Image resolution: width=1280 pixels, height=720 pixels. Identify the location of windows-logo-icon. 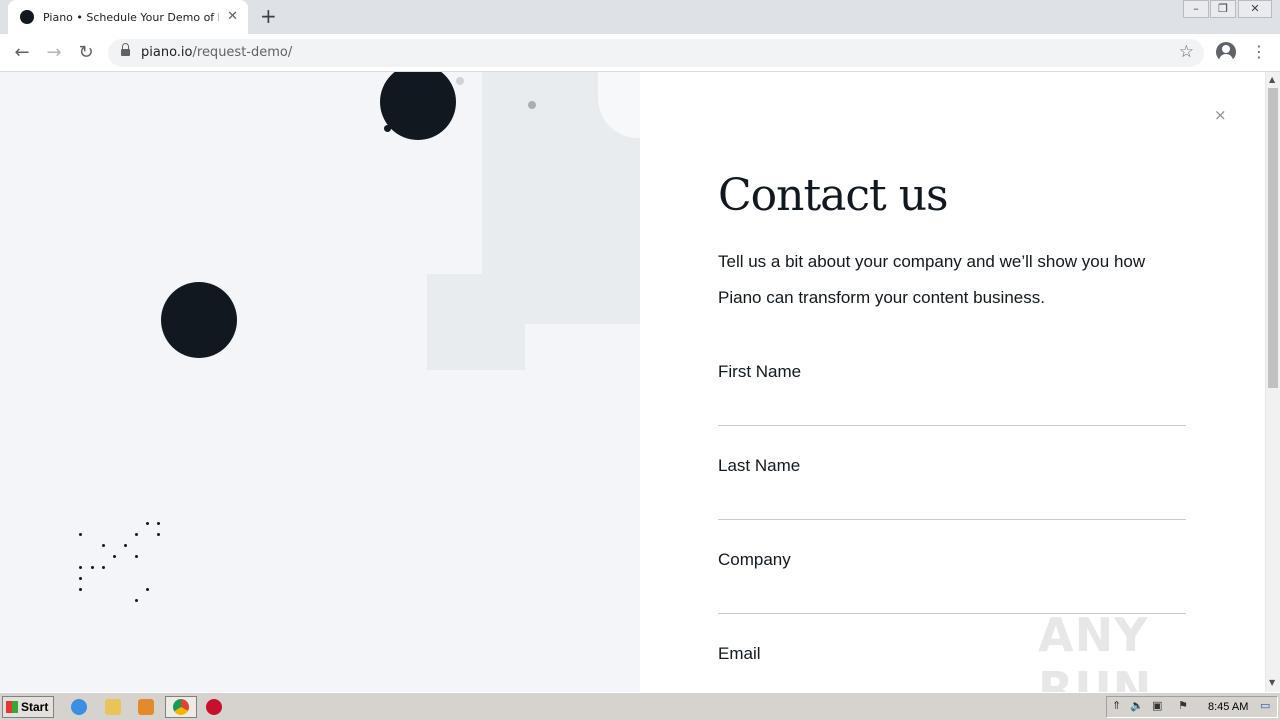
(12, 707).